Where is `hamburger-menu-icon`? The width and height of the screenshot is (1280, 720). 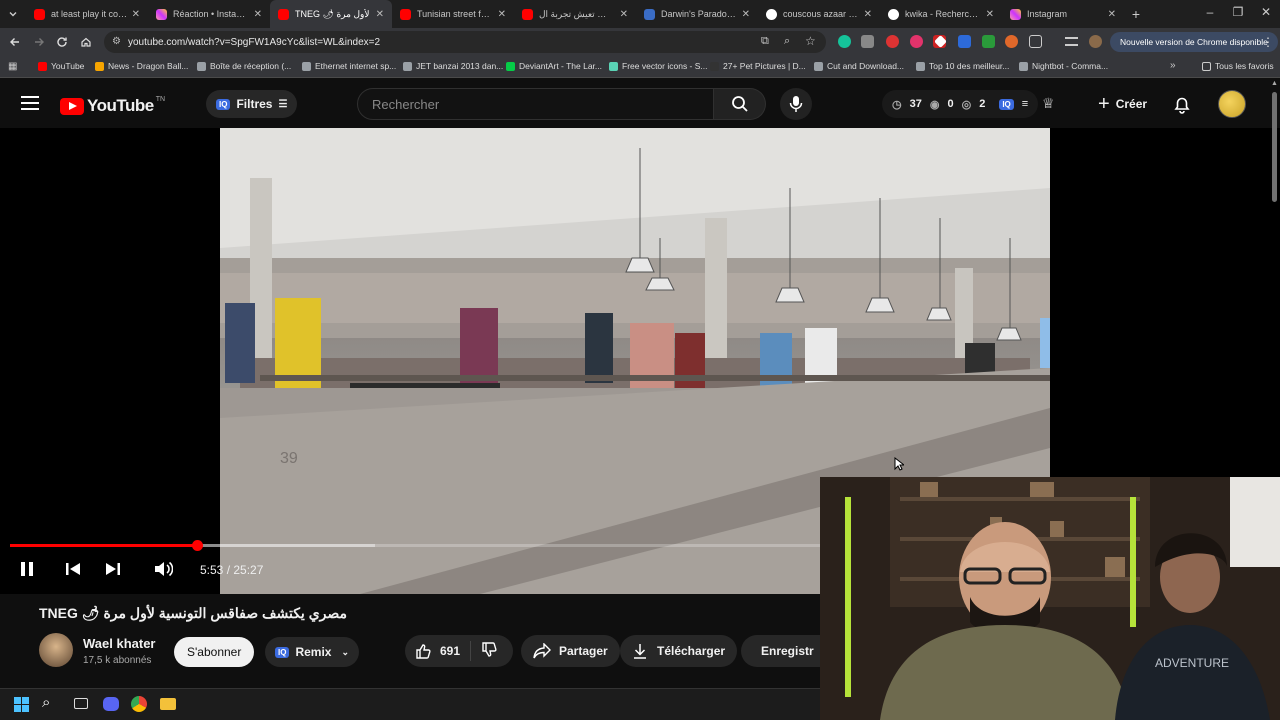 hamburger-menu-icon is located at coordinates (30, 103).